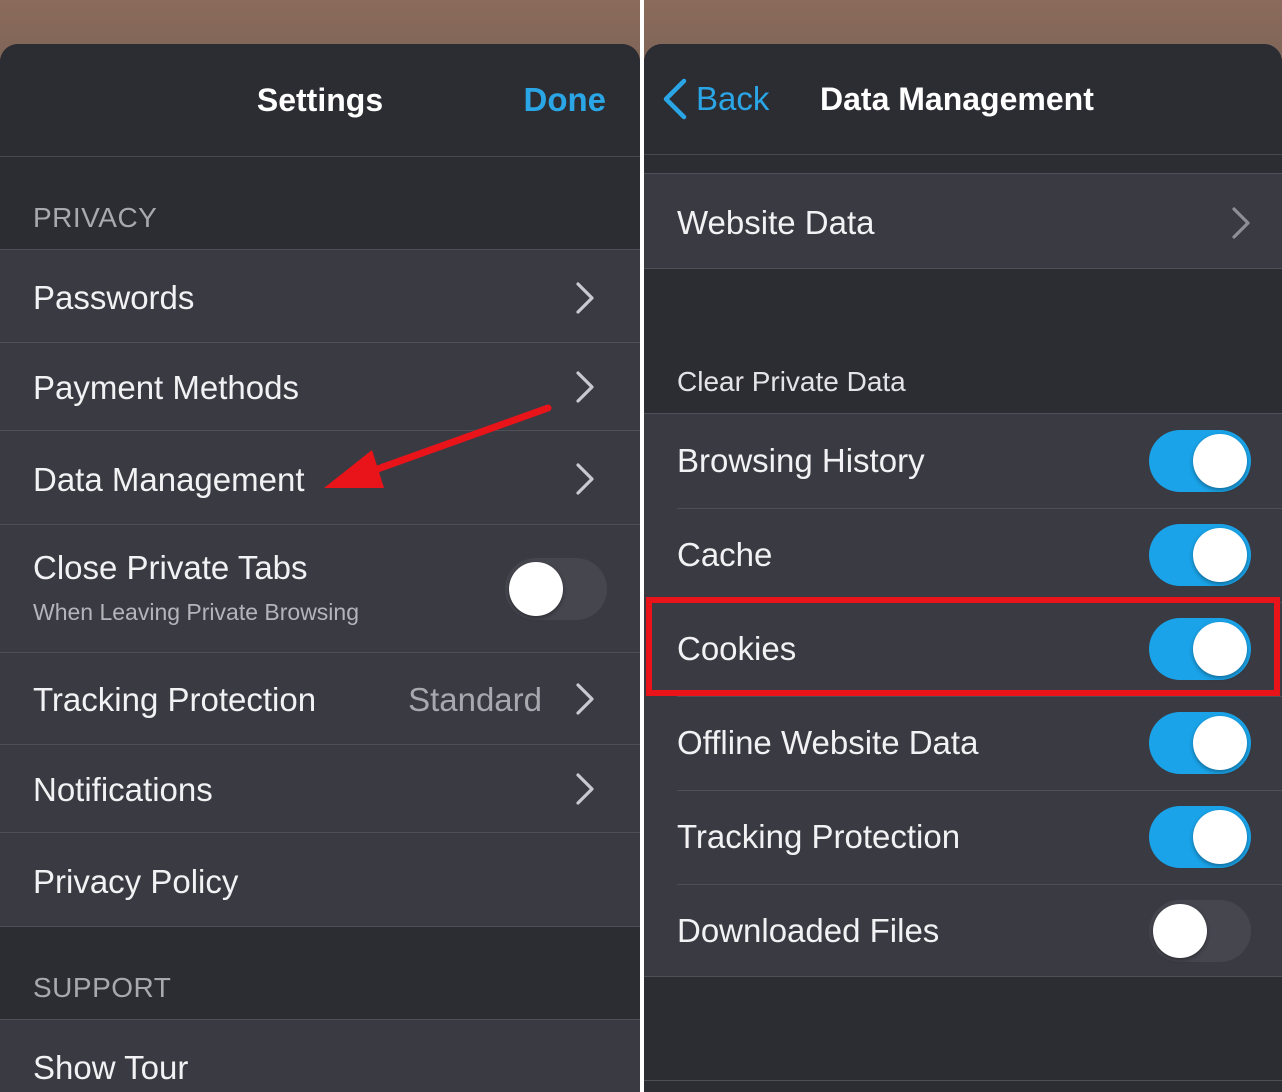  I want to click on data-management-navbar: Back Data Management, so click(963, 99).